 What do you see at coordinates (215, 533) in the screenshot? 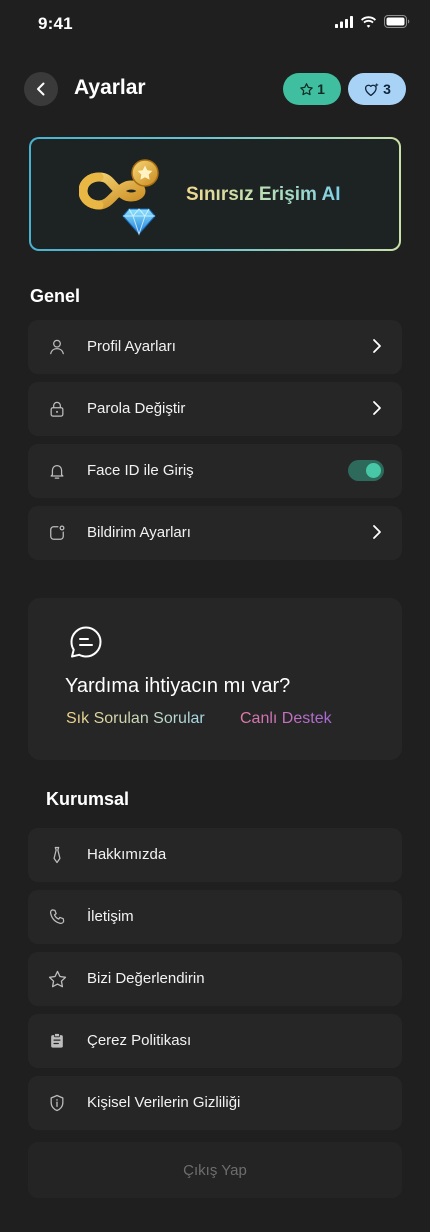
I see `settings-item-notifications: Bildirim Ayarları` at bounding box center [215, 533].